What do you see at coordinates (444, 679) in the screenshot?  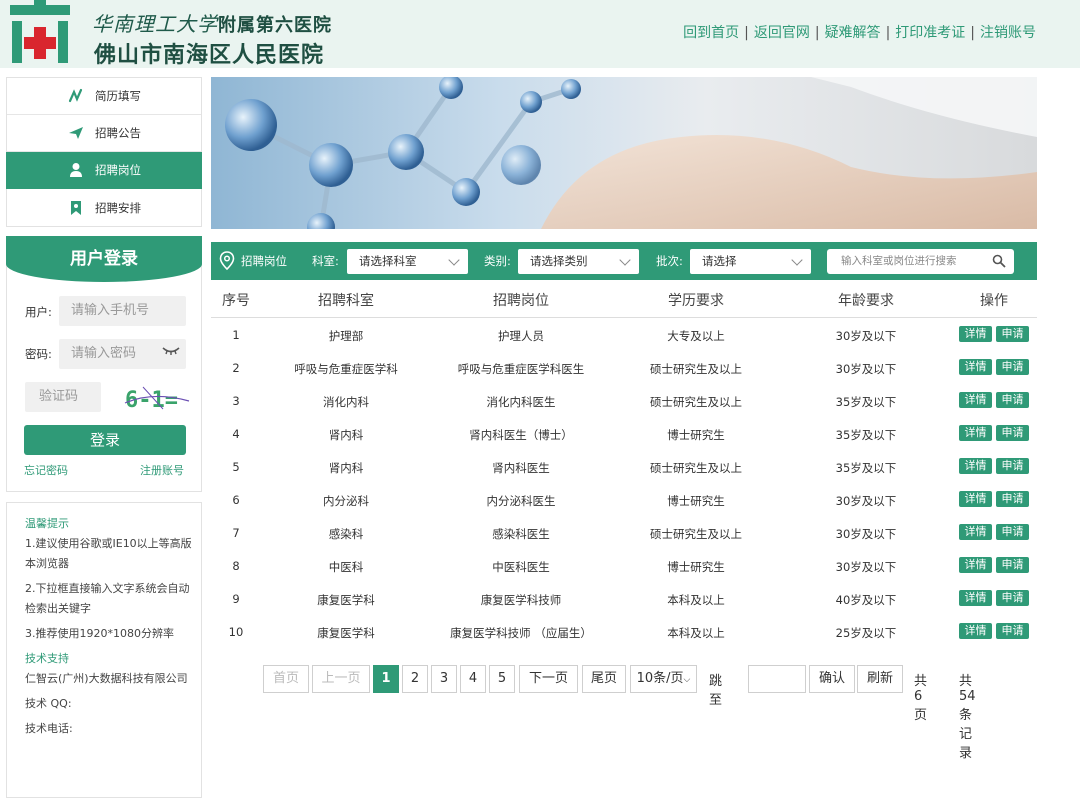 I see `page-3-button: 3` at bounding box center [444, 679].